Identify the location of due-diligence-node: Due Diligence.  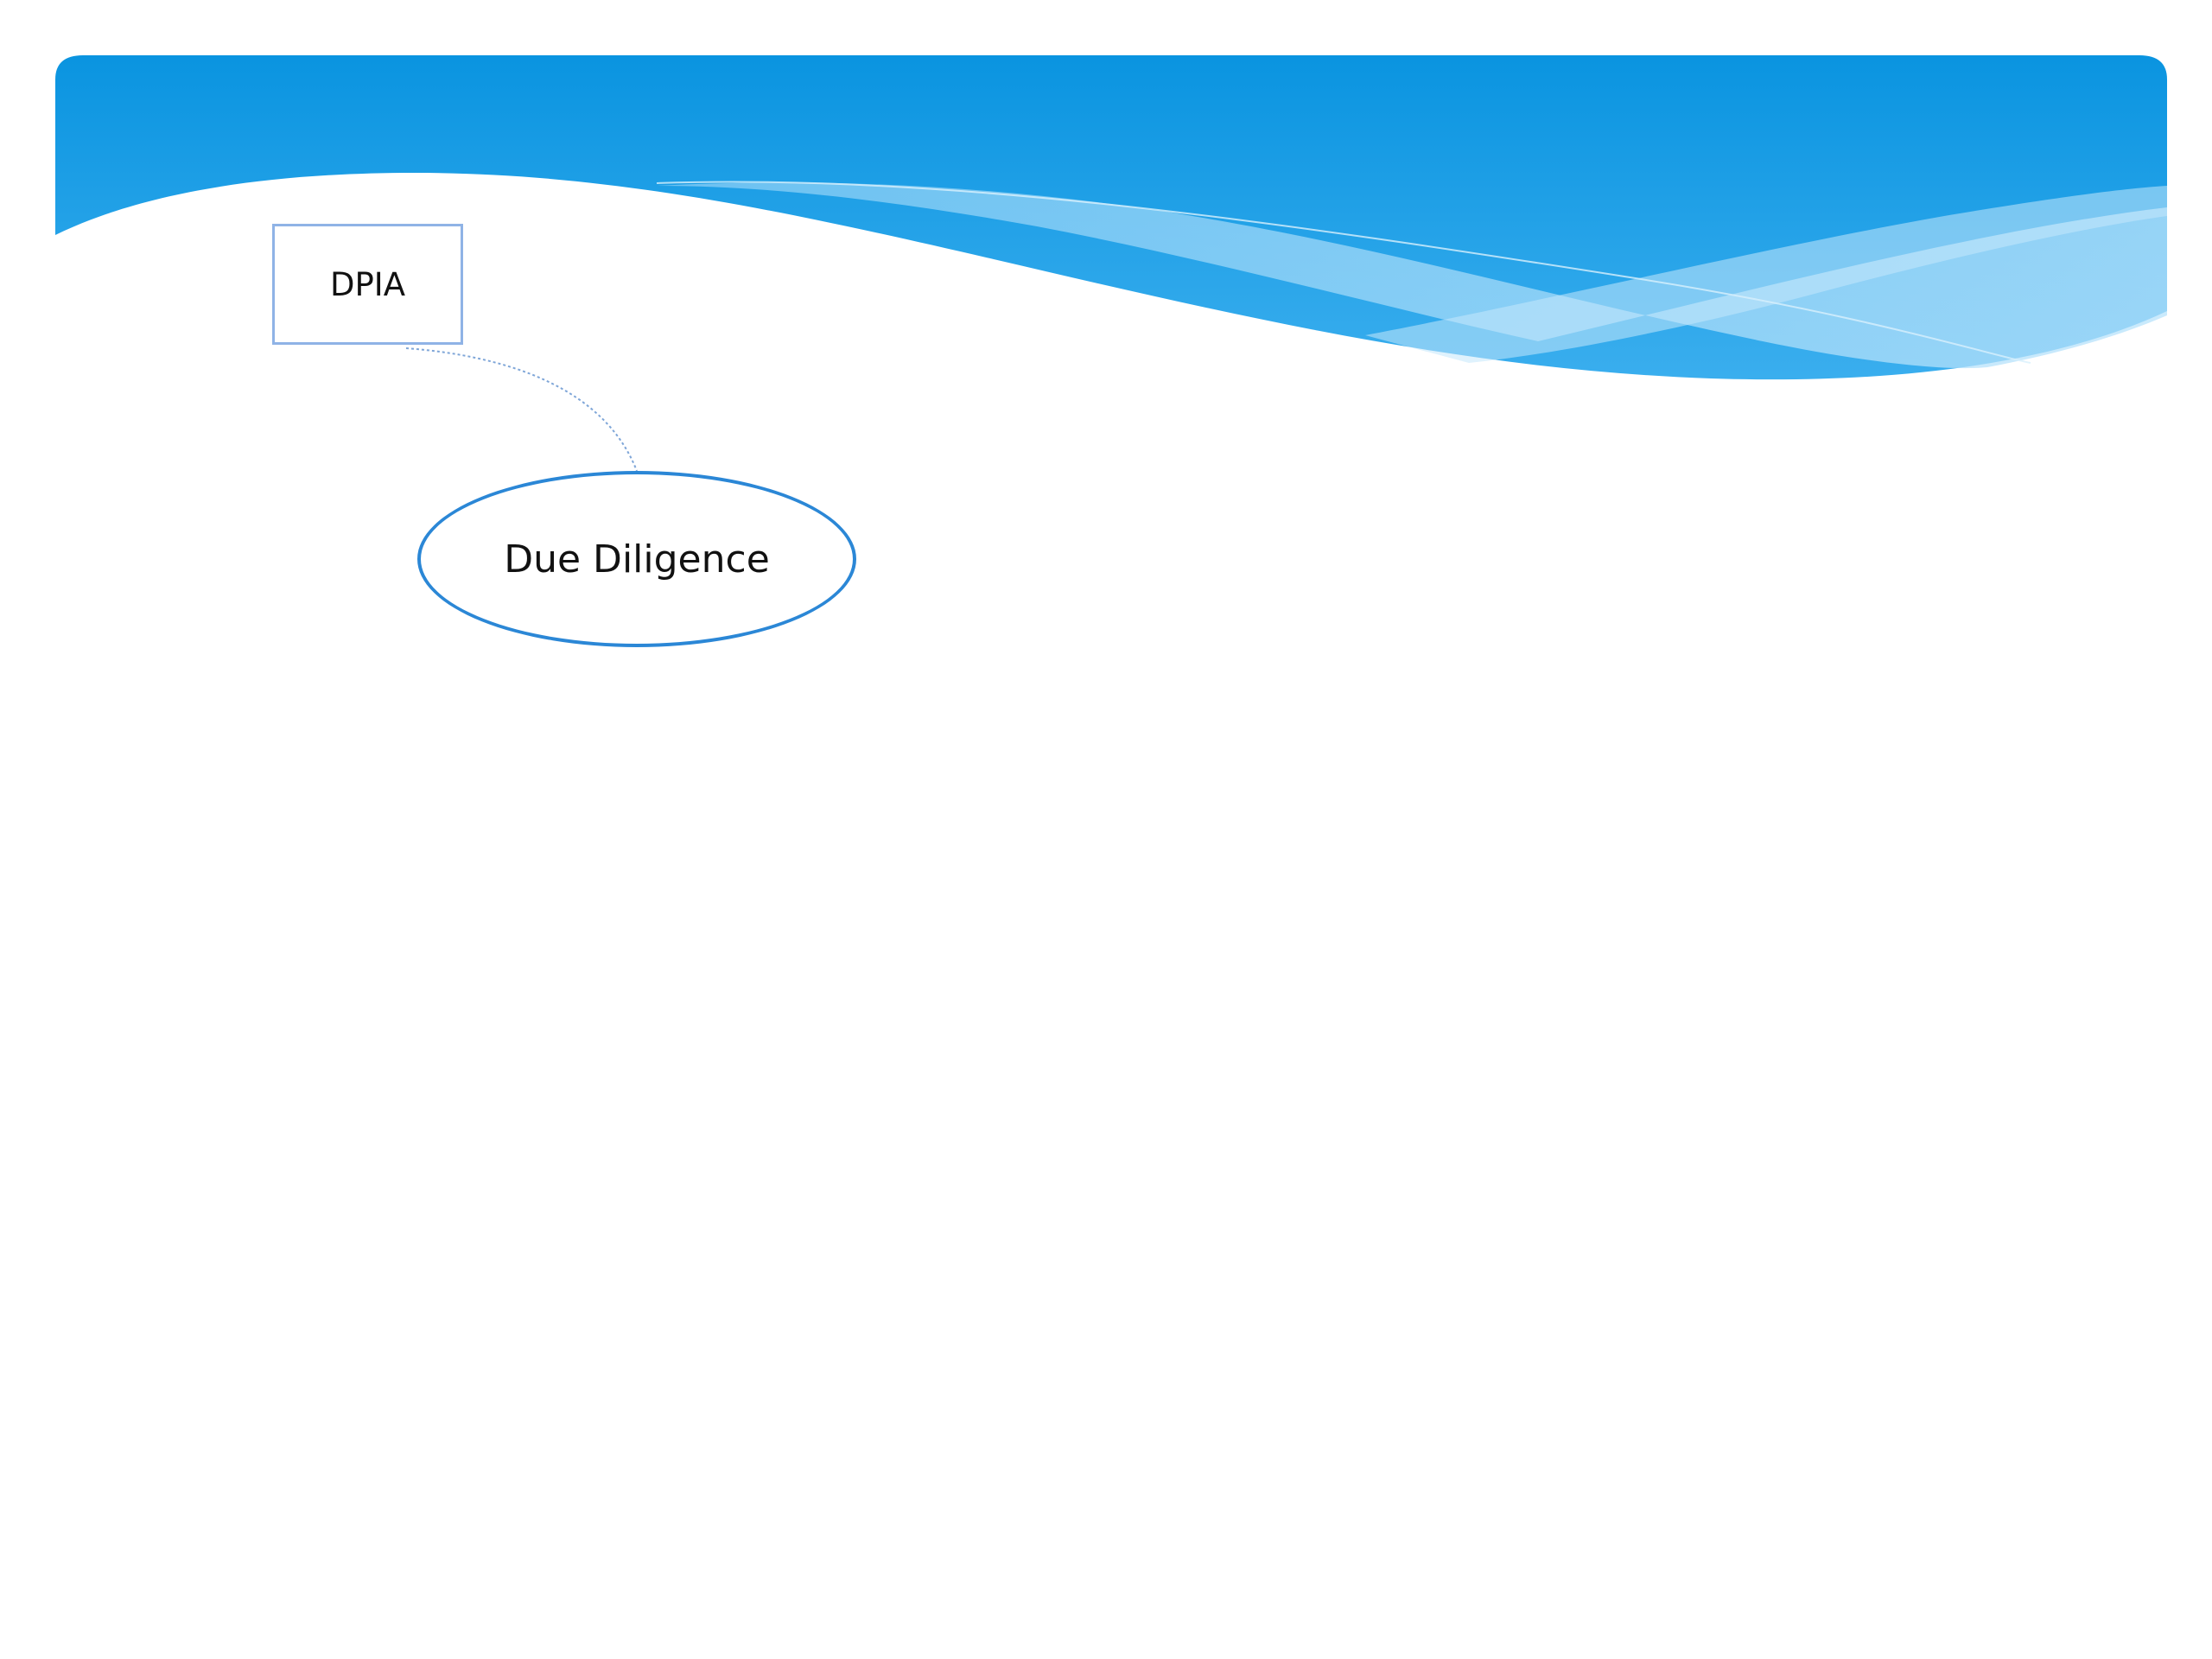
(636, 559).